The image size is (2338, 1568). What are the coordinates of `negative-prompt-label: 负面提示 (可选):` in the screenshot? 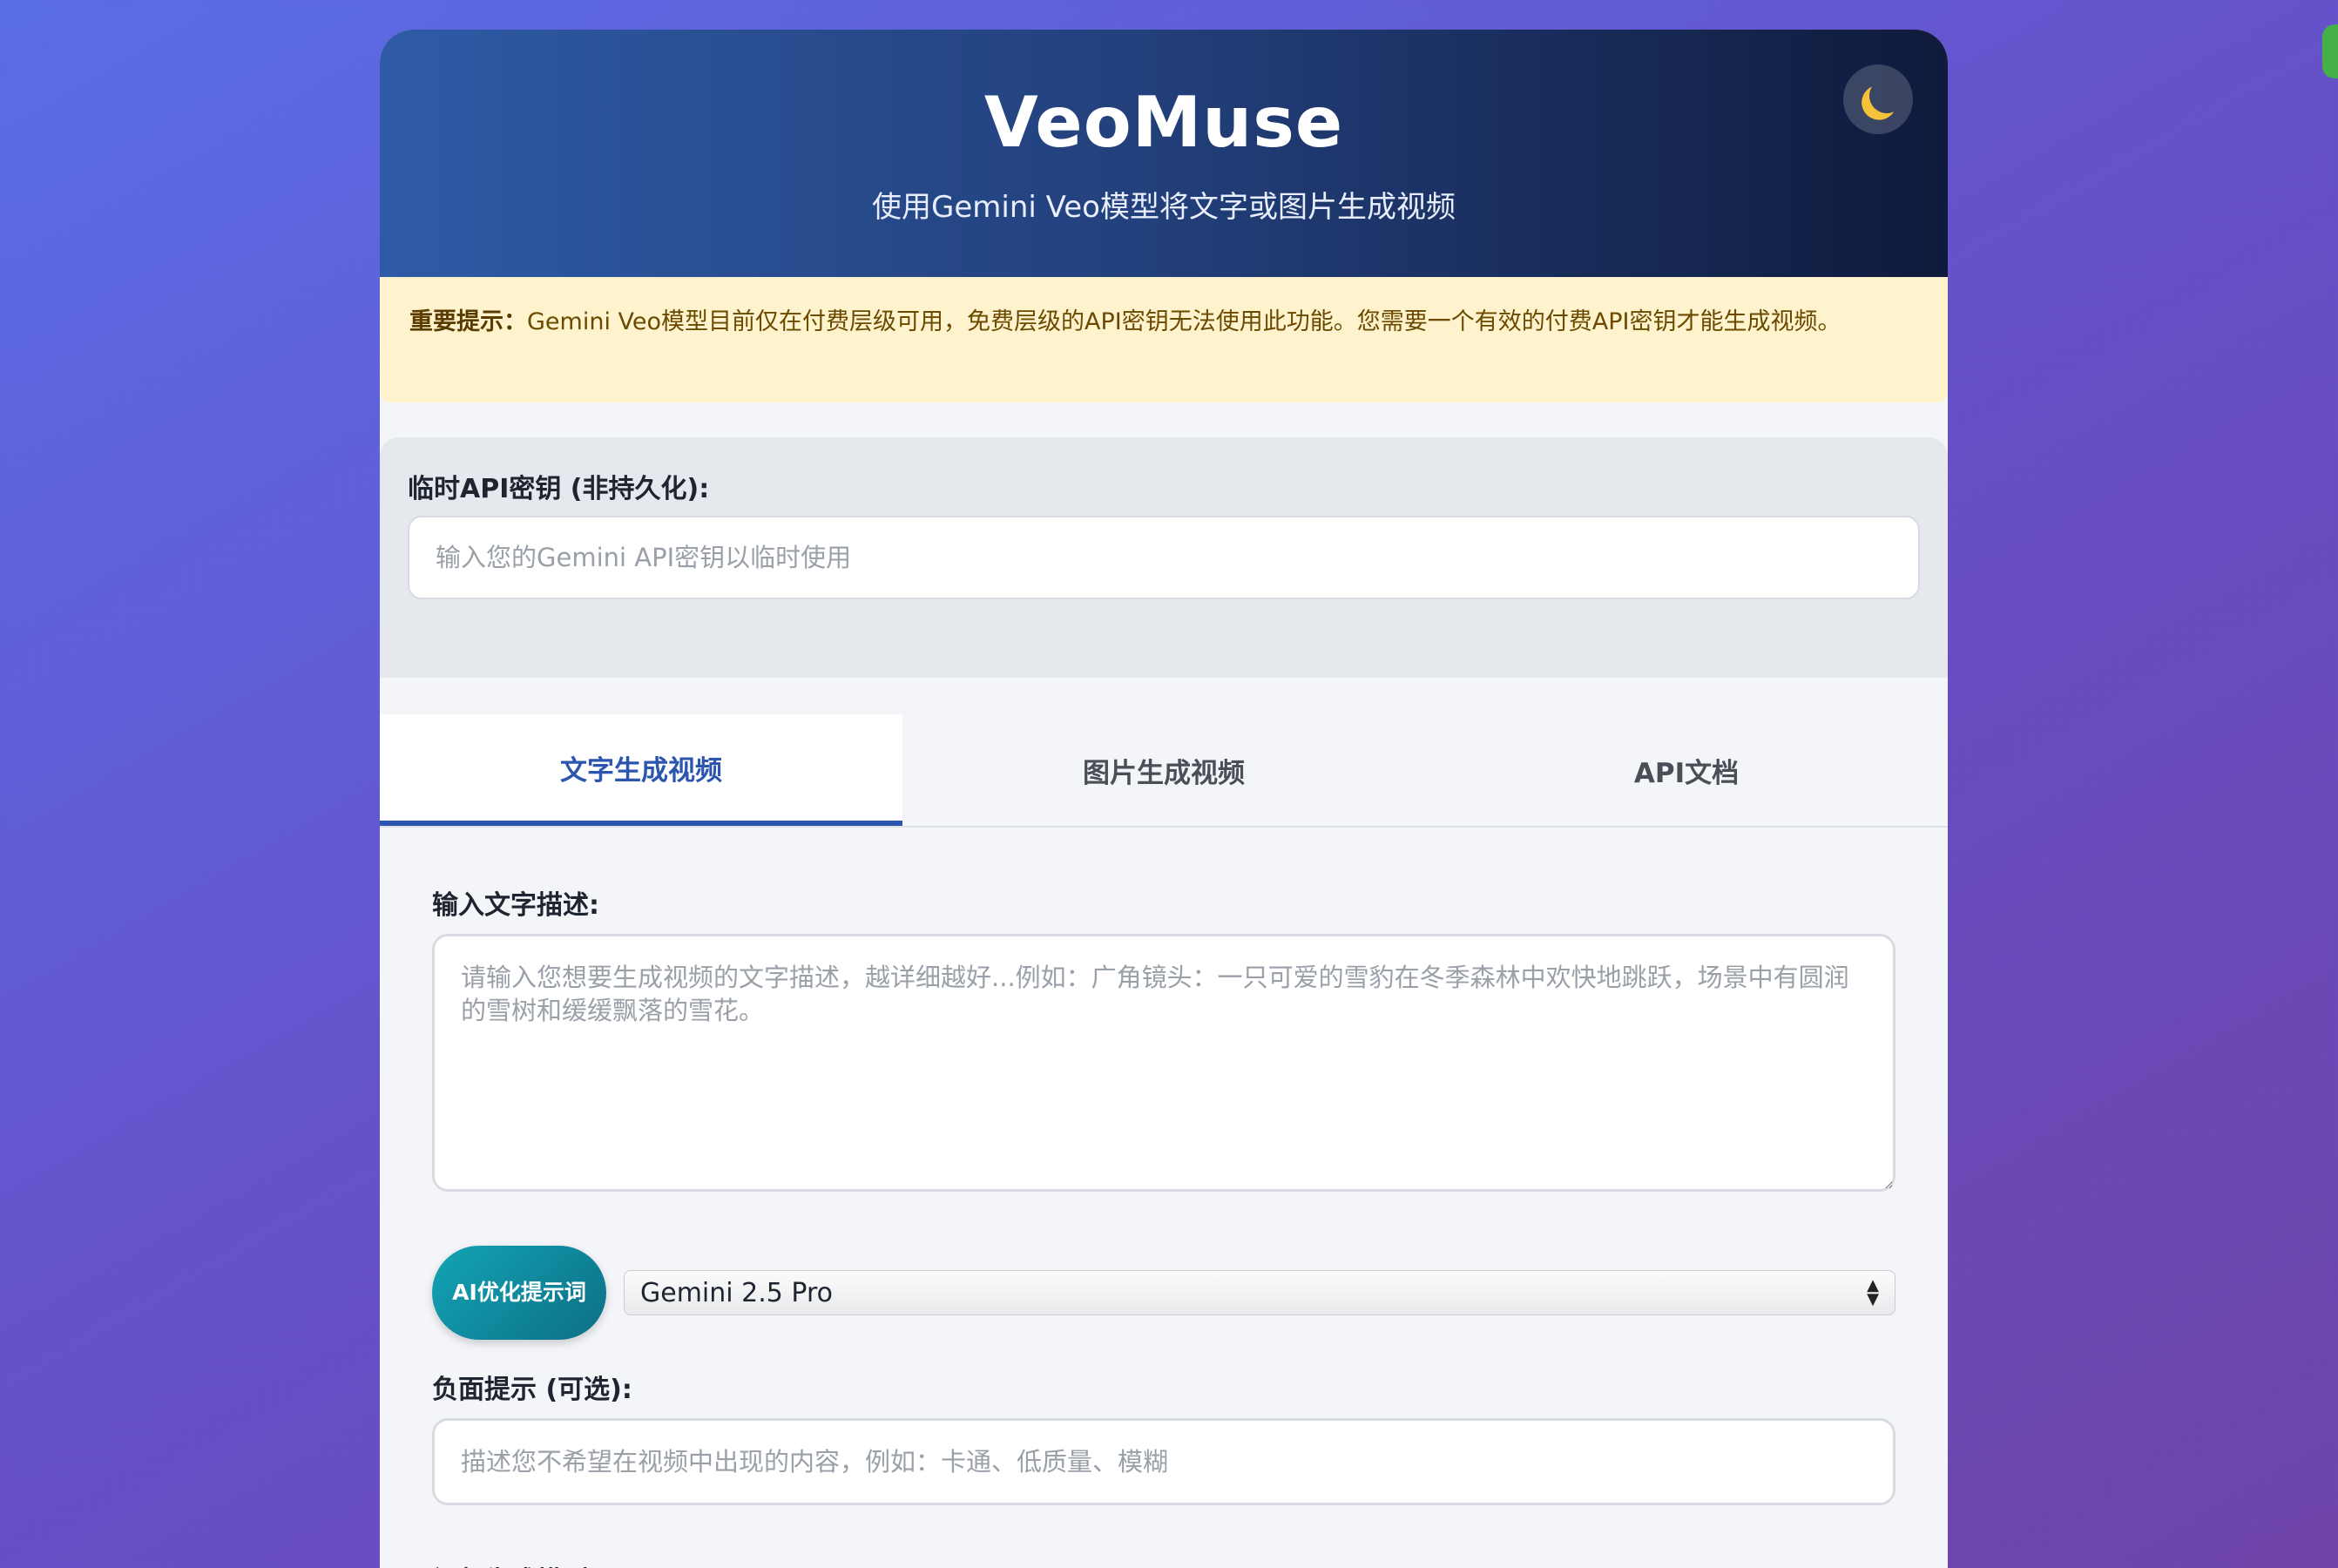 It's located at (532, 1390).